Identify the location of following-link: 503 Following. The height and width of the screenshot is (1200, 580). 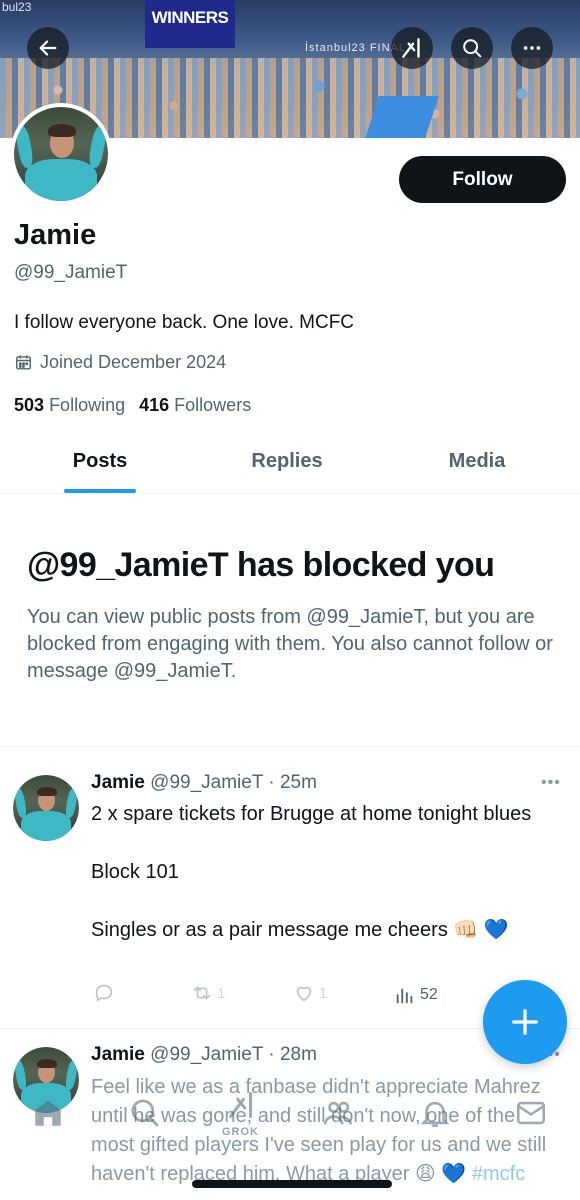
(69, 405).